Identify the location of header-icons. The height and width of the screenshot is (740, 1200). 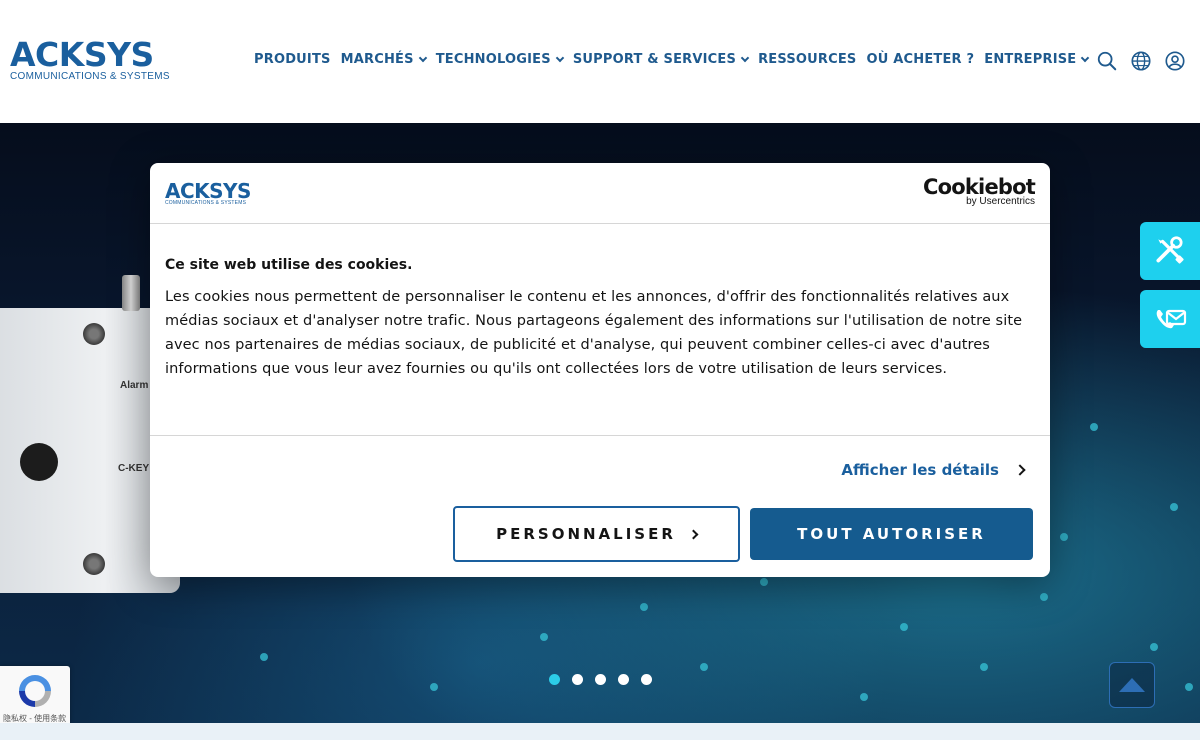
(1141, 61).